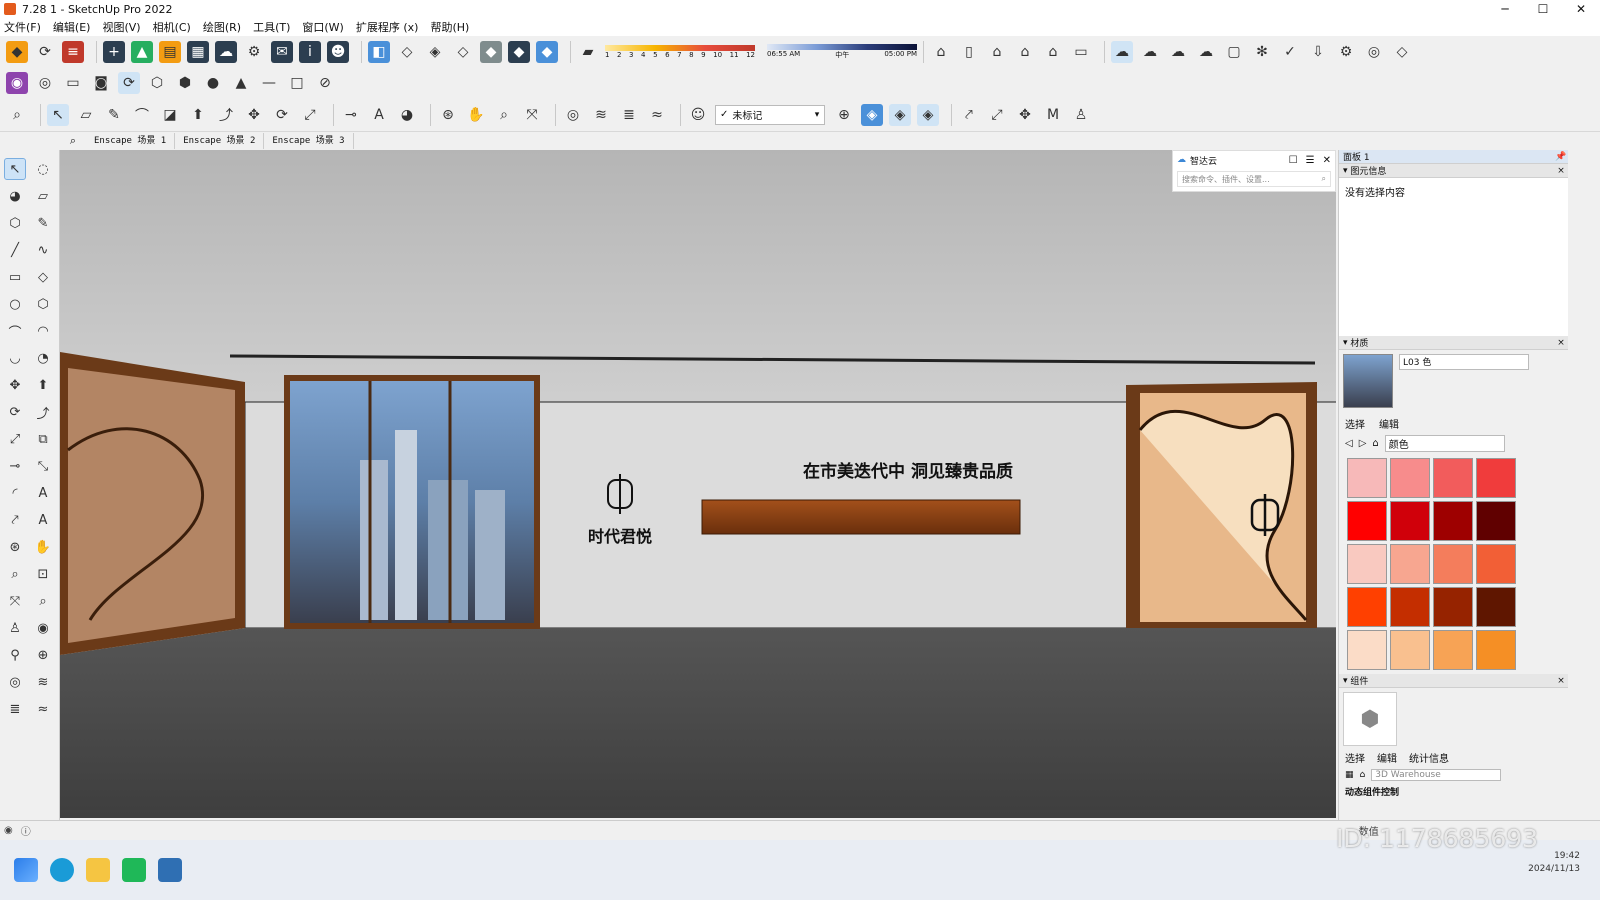 This screenshot has height=900, width=1600. What do you see at coordinates (43, 655) in the screenshot?
I see `section-tool-icon: ⊕` at bounding box center [43, 655].